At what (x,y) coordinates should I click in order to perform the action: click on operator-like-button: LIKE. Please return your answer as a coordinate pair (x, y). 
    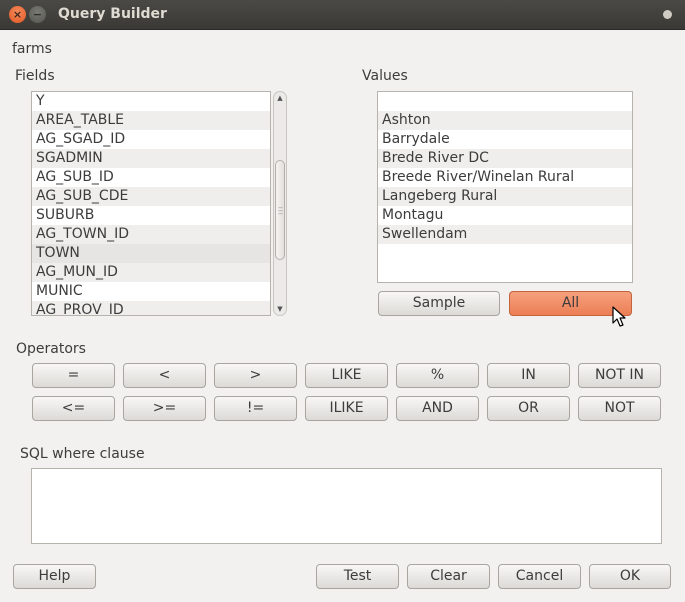
    Looking at the image, I should click on (346, 375).